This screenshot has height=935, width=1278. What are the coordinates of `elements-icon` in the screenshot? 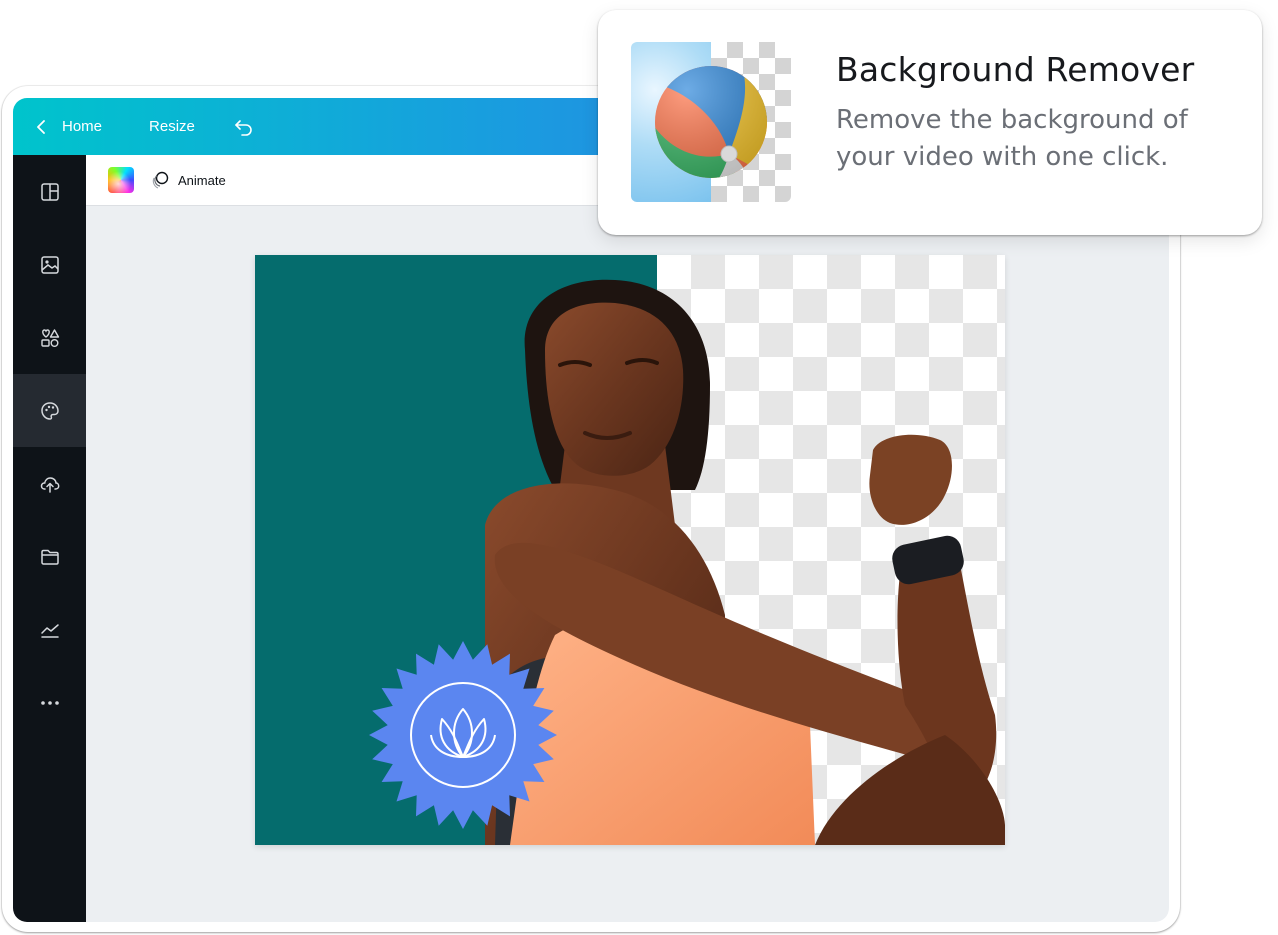 It's located at (49, 337).